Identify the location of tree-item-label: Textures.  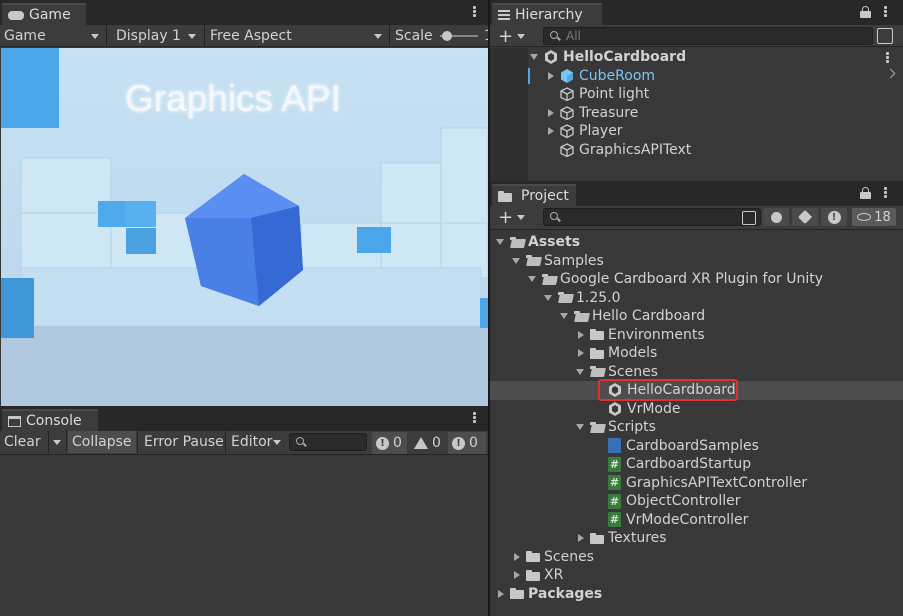
(637, 538).